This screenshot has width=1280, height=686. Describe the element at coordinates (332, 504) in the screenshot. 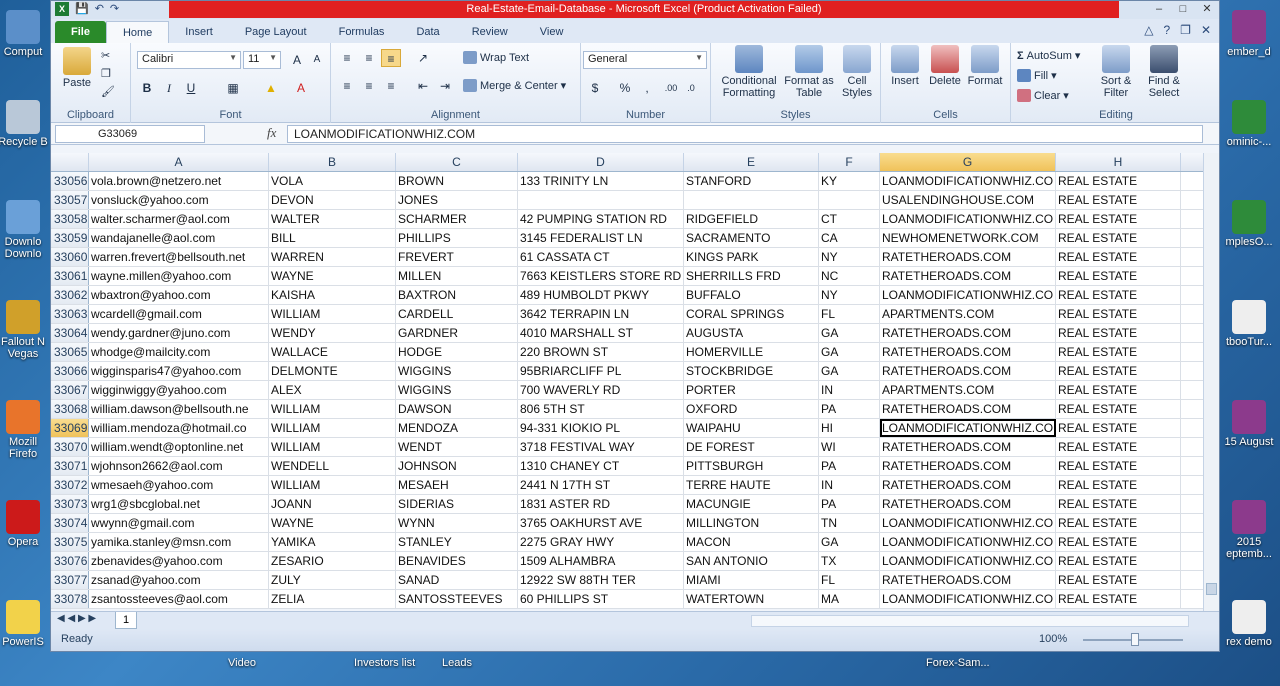

I see `cell-b: JOANN` at that location.